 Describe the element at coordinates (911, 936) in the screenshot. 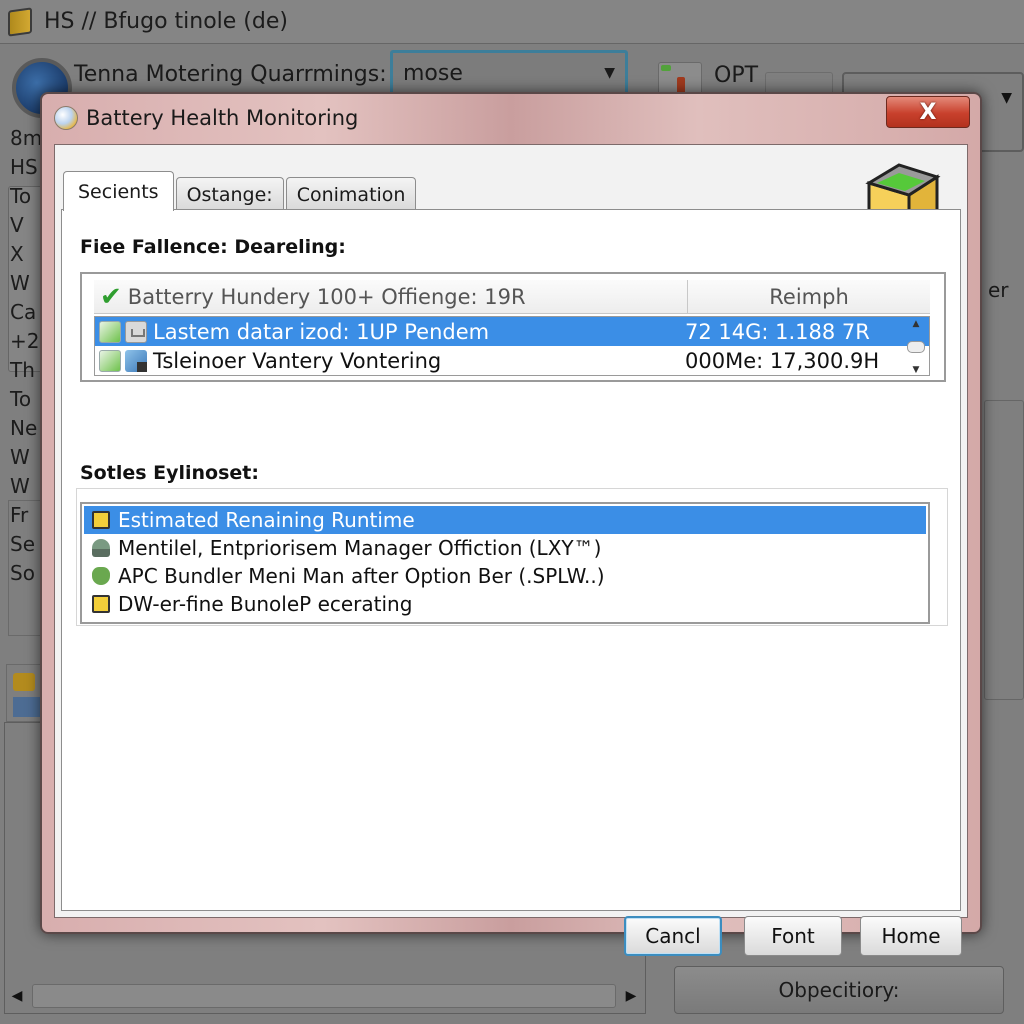

I see `home-button: Home` at that location.